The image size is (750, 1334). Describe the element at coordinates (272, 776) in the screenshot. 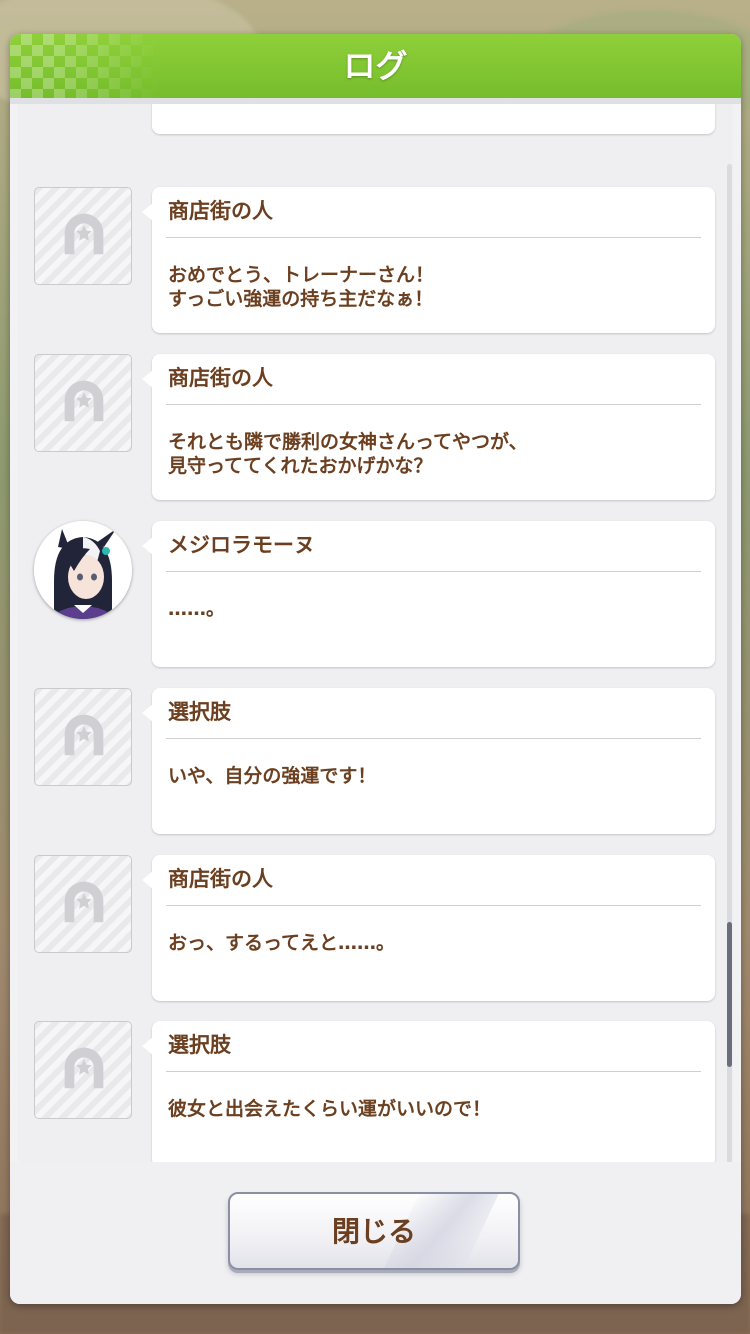

I see `message-text: いや、自分の強運です！` at that location.